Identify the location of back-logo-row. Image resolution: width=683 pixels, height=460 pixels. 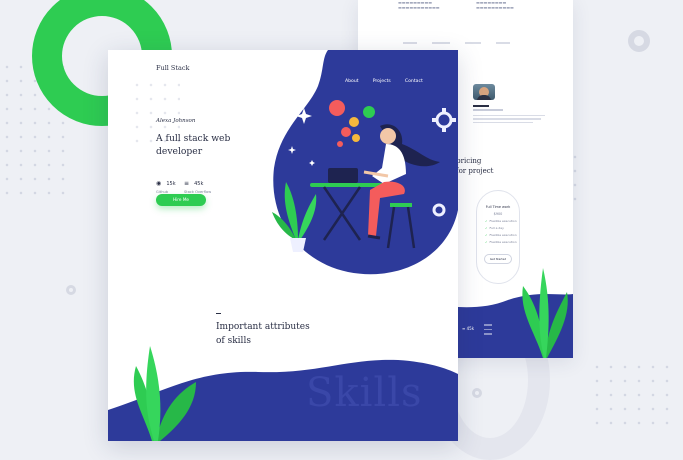
(468, 46).